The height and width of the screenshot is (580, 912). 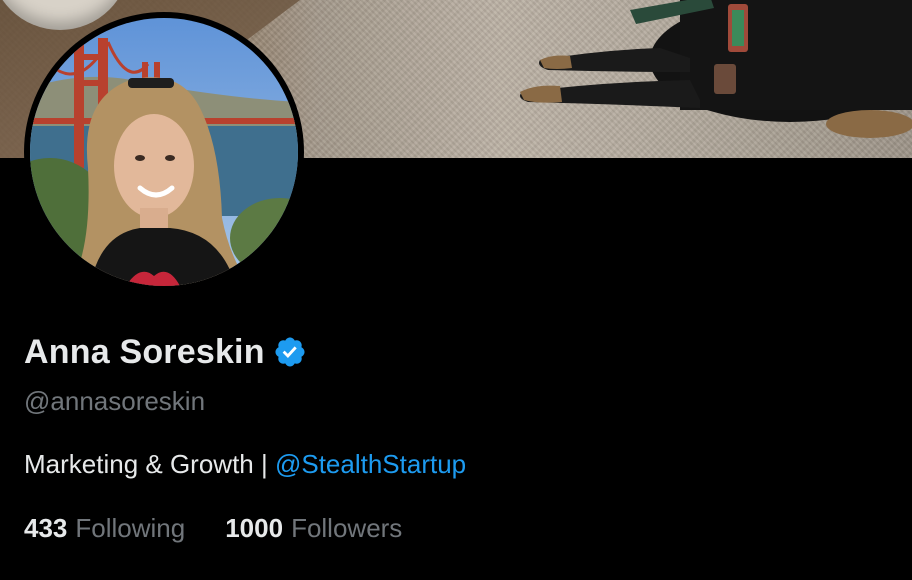 I want to click on avatar-photo, so click(x=164, y=152).